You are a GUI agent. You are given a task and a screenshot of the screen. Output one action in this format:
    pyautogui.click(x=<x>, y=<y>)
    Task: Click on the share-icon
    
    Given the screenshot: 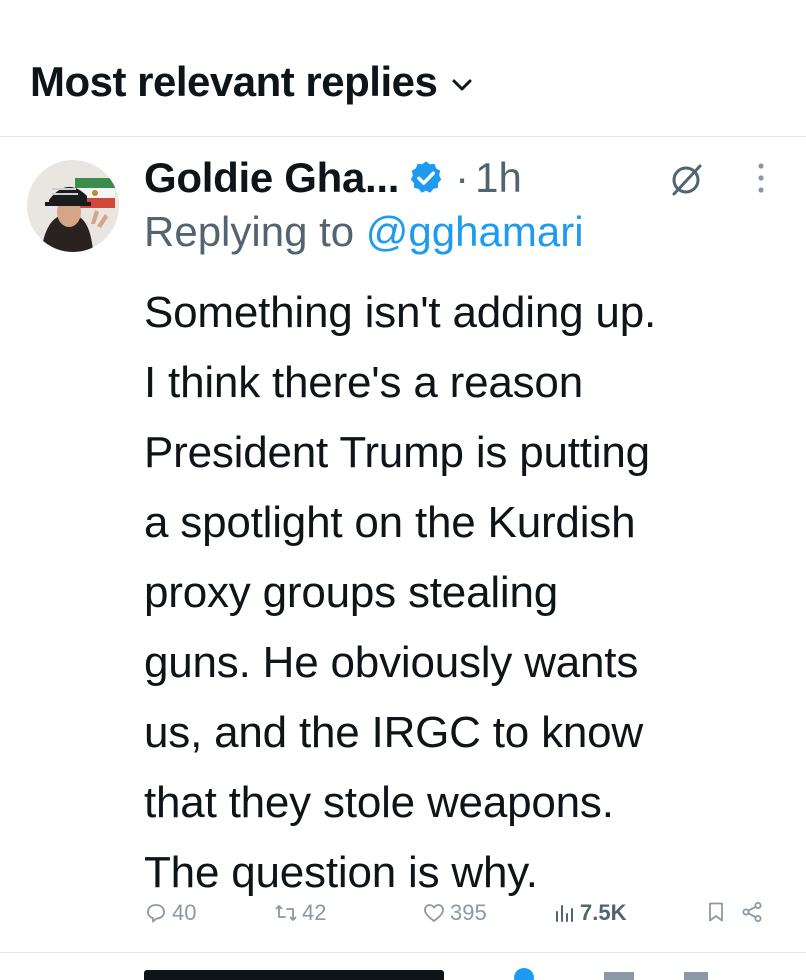 What is the action you would take?
    pyautogui.click(x=752, y=912)
    